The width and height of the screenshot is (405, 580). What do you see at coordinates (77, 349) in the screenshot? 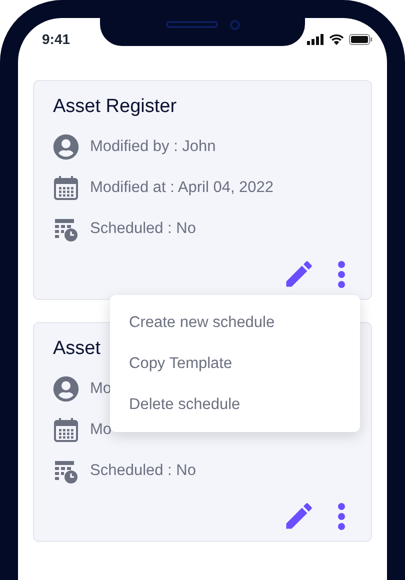
I see `card-title: Asset` at bounding box center [77, 349].